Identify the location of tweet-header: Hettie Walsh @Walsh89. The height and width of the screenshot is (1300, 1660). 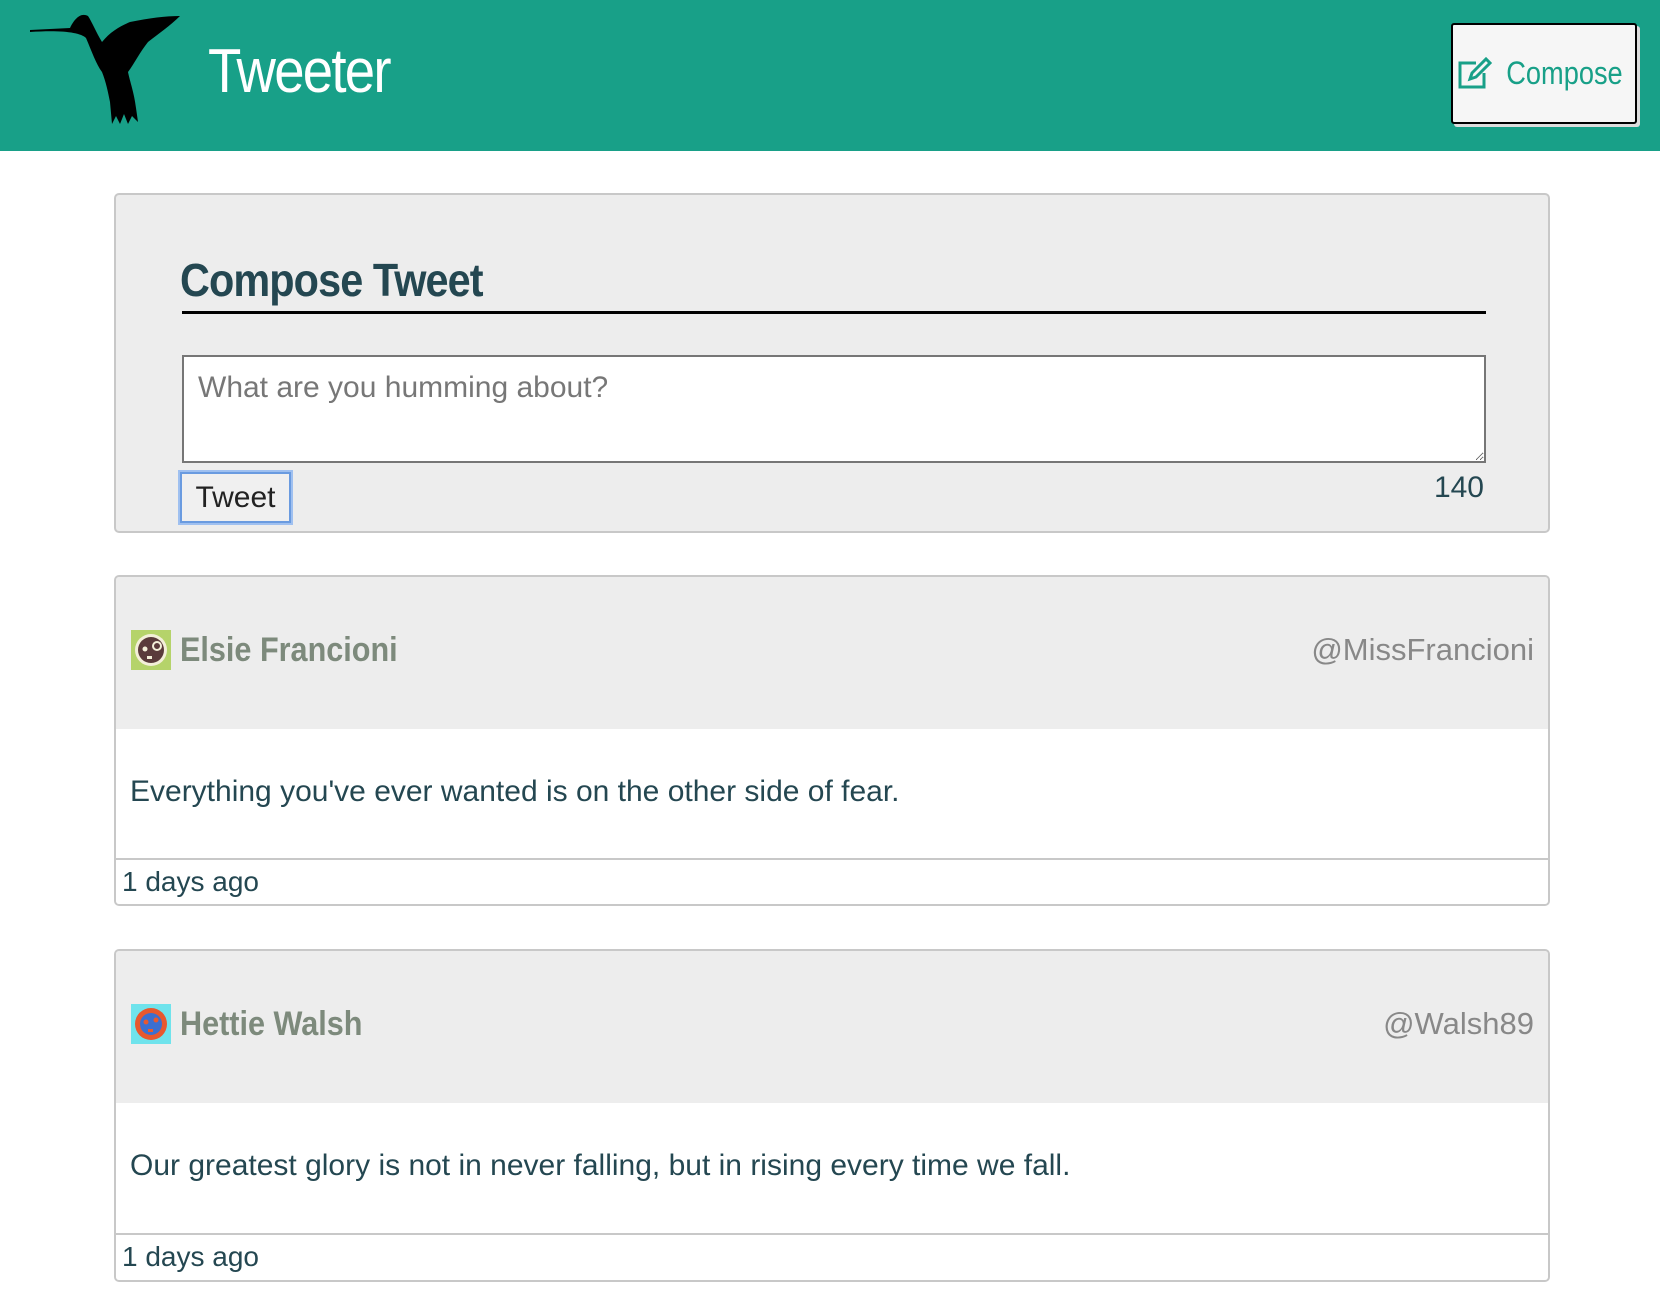
(832, 1027).